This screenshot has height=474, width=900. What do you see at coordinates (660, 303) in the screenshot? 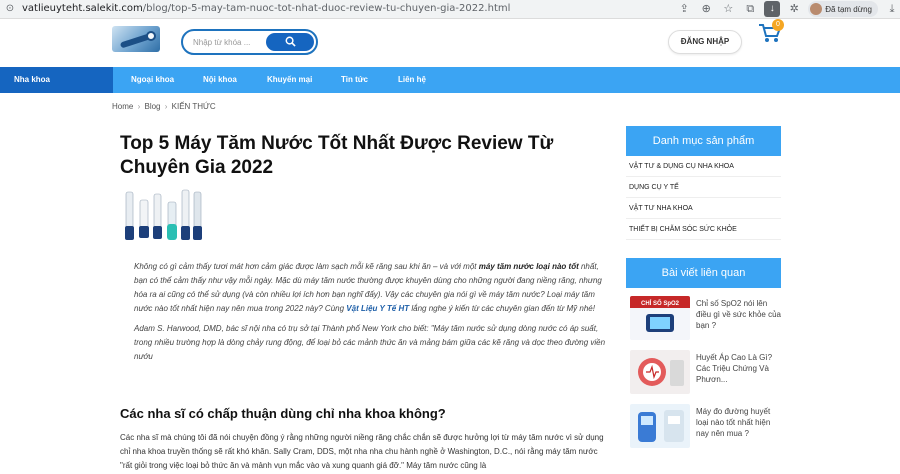
I see `thumbnail-caption: CHỈ SỐ SpO2` at bounding box center [660, 303].